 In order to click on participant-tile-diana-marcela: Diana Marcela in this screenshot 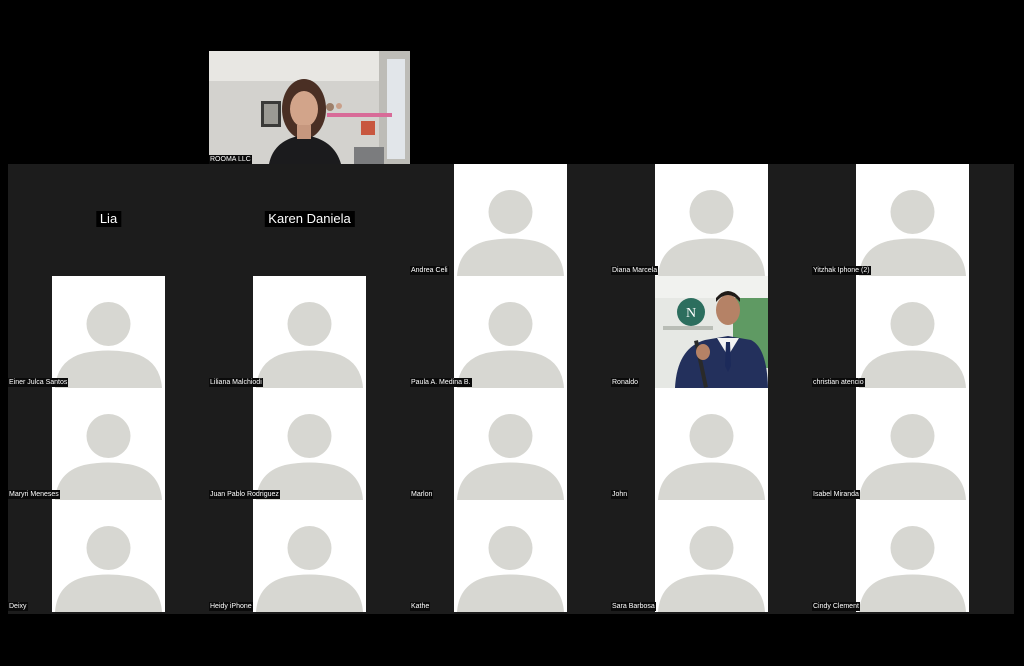, I will do `click(711, 220)`.